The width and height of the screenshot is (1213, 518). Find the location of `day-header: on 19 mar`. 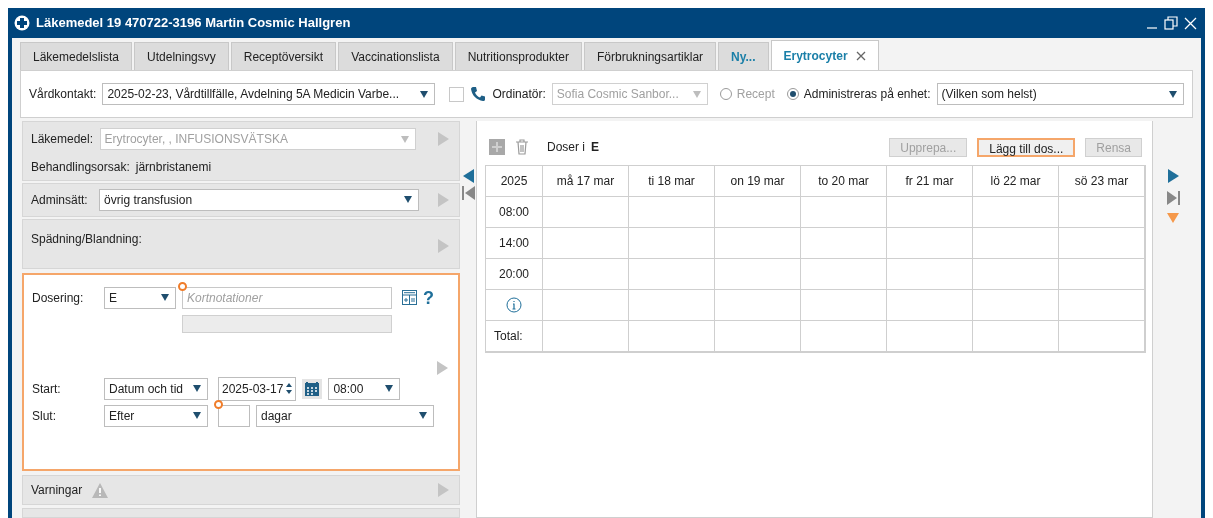

day-header: on 19 mar is located at coordinates (758, 181).